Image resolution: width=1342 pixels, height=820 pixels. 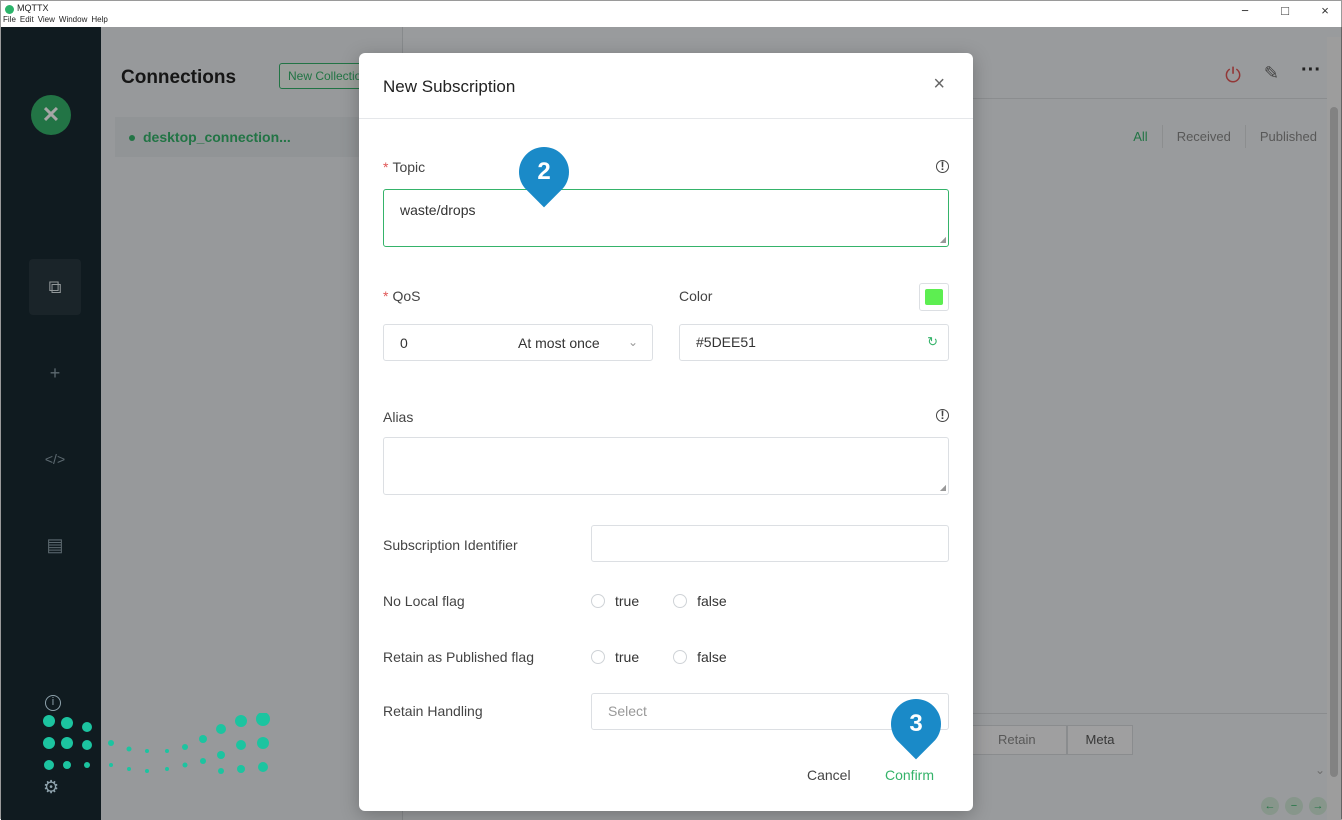 What do you see at coordinates (666, 218) in the screenshot?
I see `topic-input: waste/drops ◢` at bounding box center [666, 218].